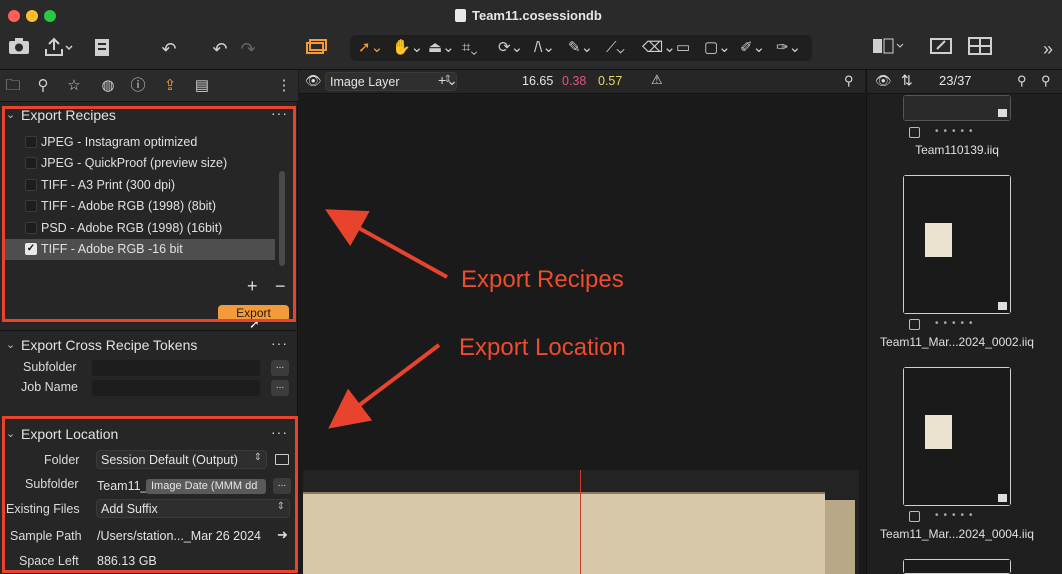 The width and height of the screenshot is (1062, 574). I want to click on cross-tokens-title: Export Cross Recipe Tokens, so click(109, 345).